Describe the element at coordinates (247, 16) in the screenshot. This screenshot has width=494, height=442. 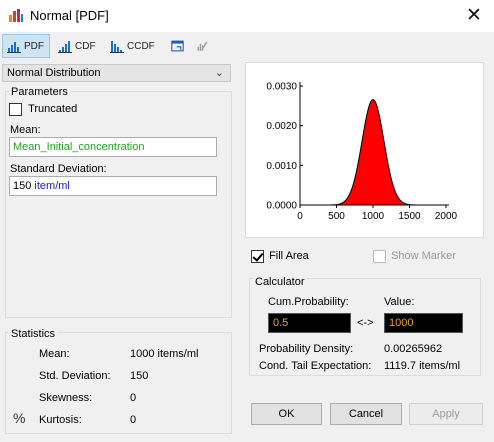
I see `title-bar: Normal [PDF] ✕` at that location.